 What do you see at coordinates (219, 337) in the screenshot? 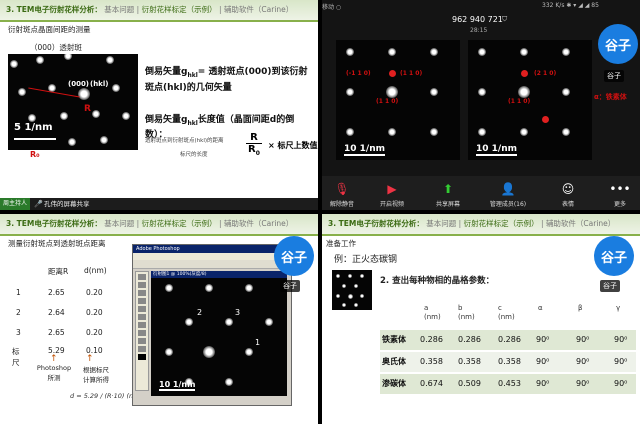
I see `diffraction-pattern-ps: 2 3 1 10 1/nm` at bounding box center [219, 337].